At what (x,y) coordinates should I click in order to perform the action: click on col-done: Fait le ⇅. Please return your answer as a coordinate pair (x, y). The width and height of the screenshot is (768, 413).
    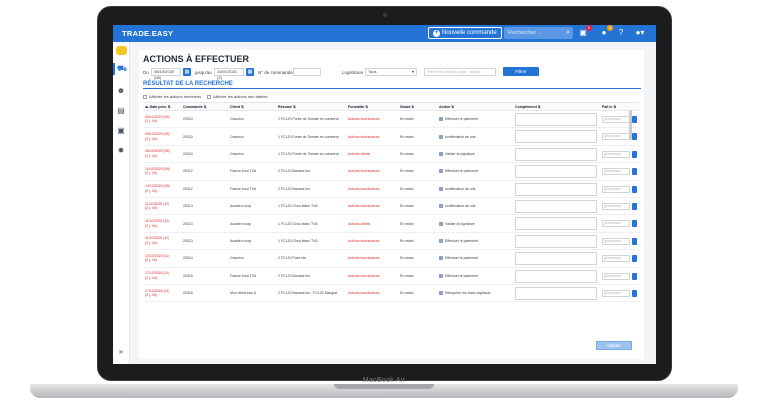
    Looking at the image, I should click on (609, 106).